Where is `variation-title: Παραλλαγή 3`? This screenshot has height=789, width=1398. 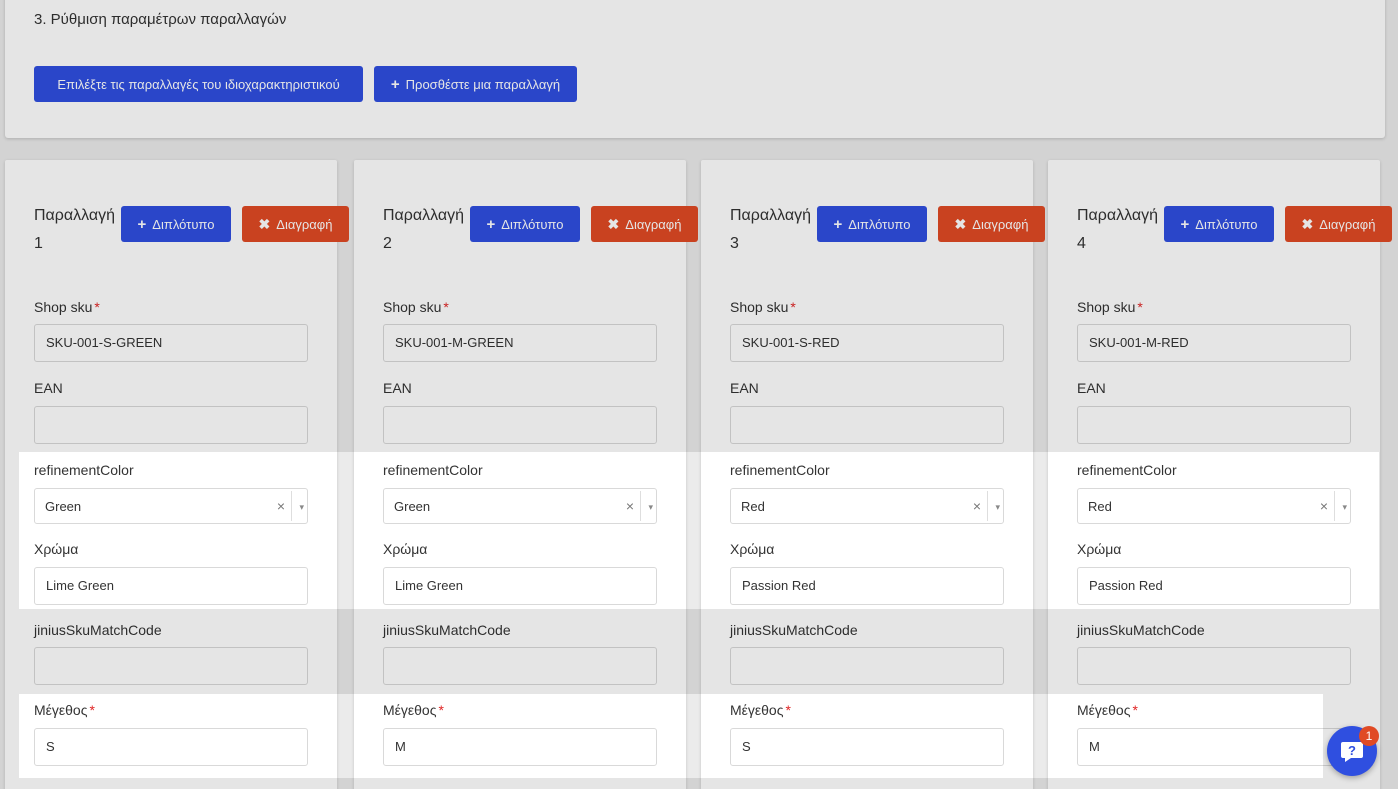
variation-title: Παραλλαγή 3 is located at coordinates (771, 225).